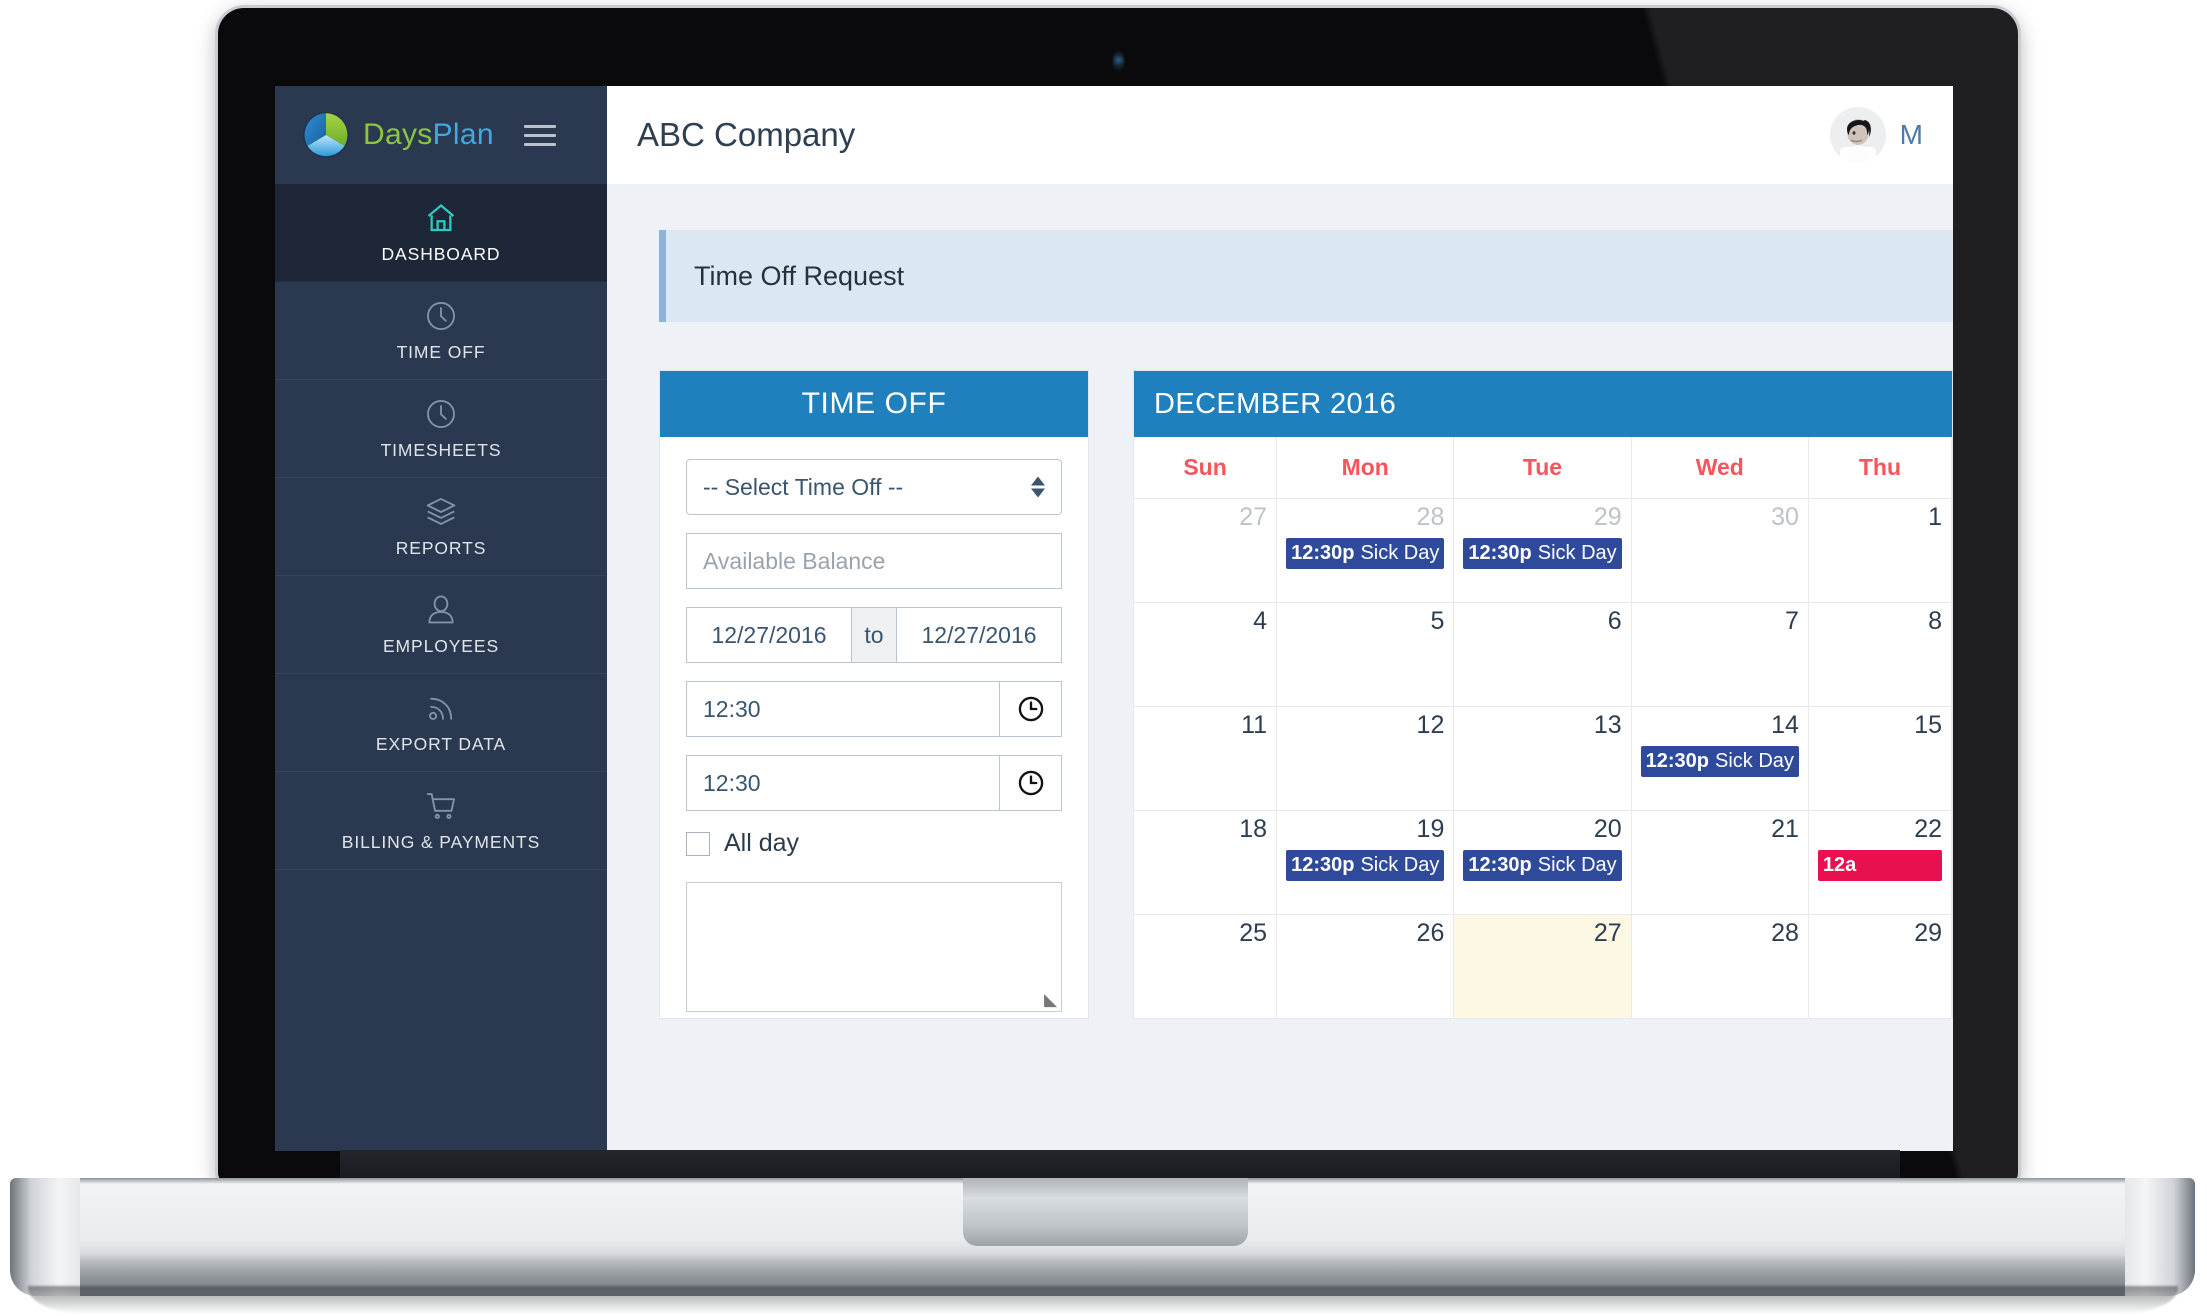 This screenshot has width=2207, height=1316. I want to click on page-title: ABC Company, so click(746, 134).